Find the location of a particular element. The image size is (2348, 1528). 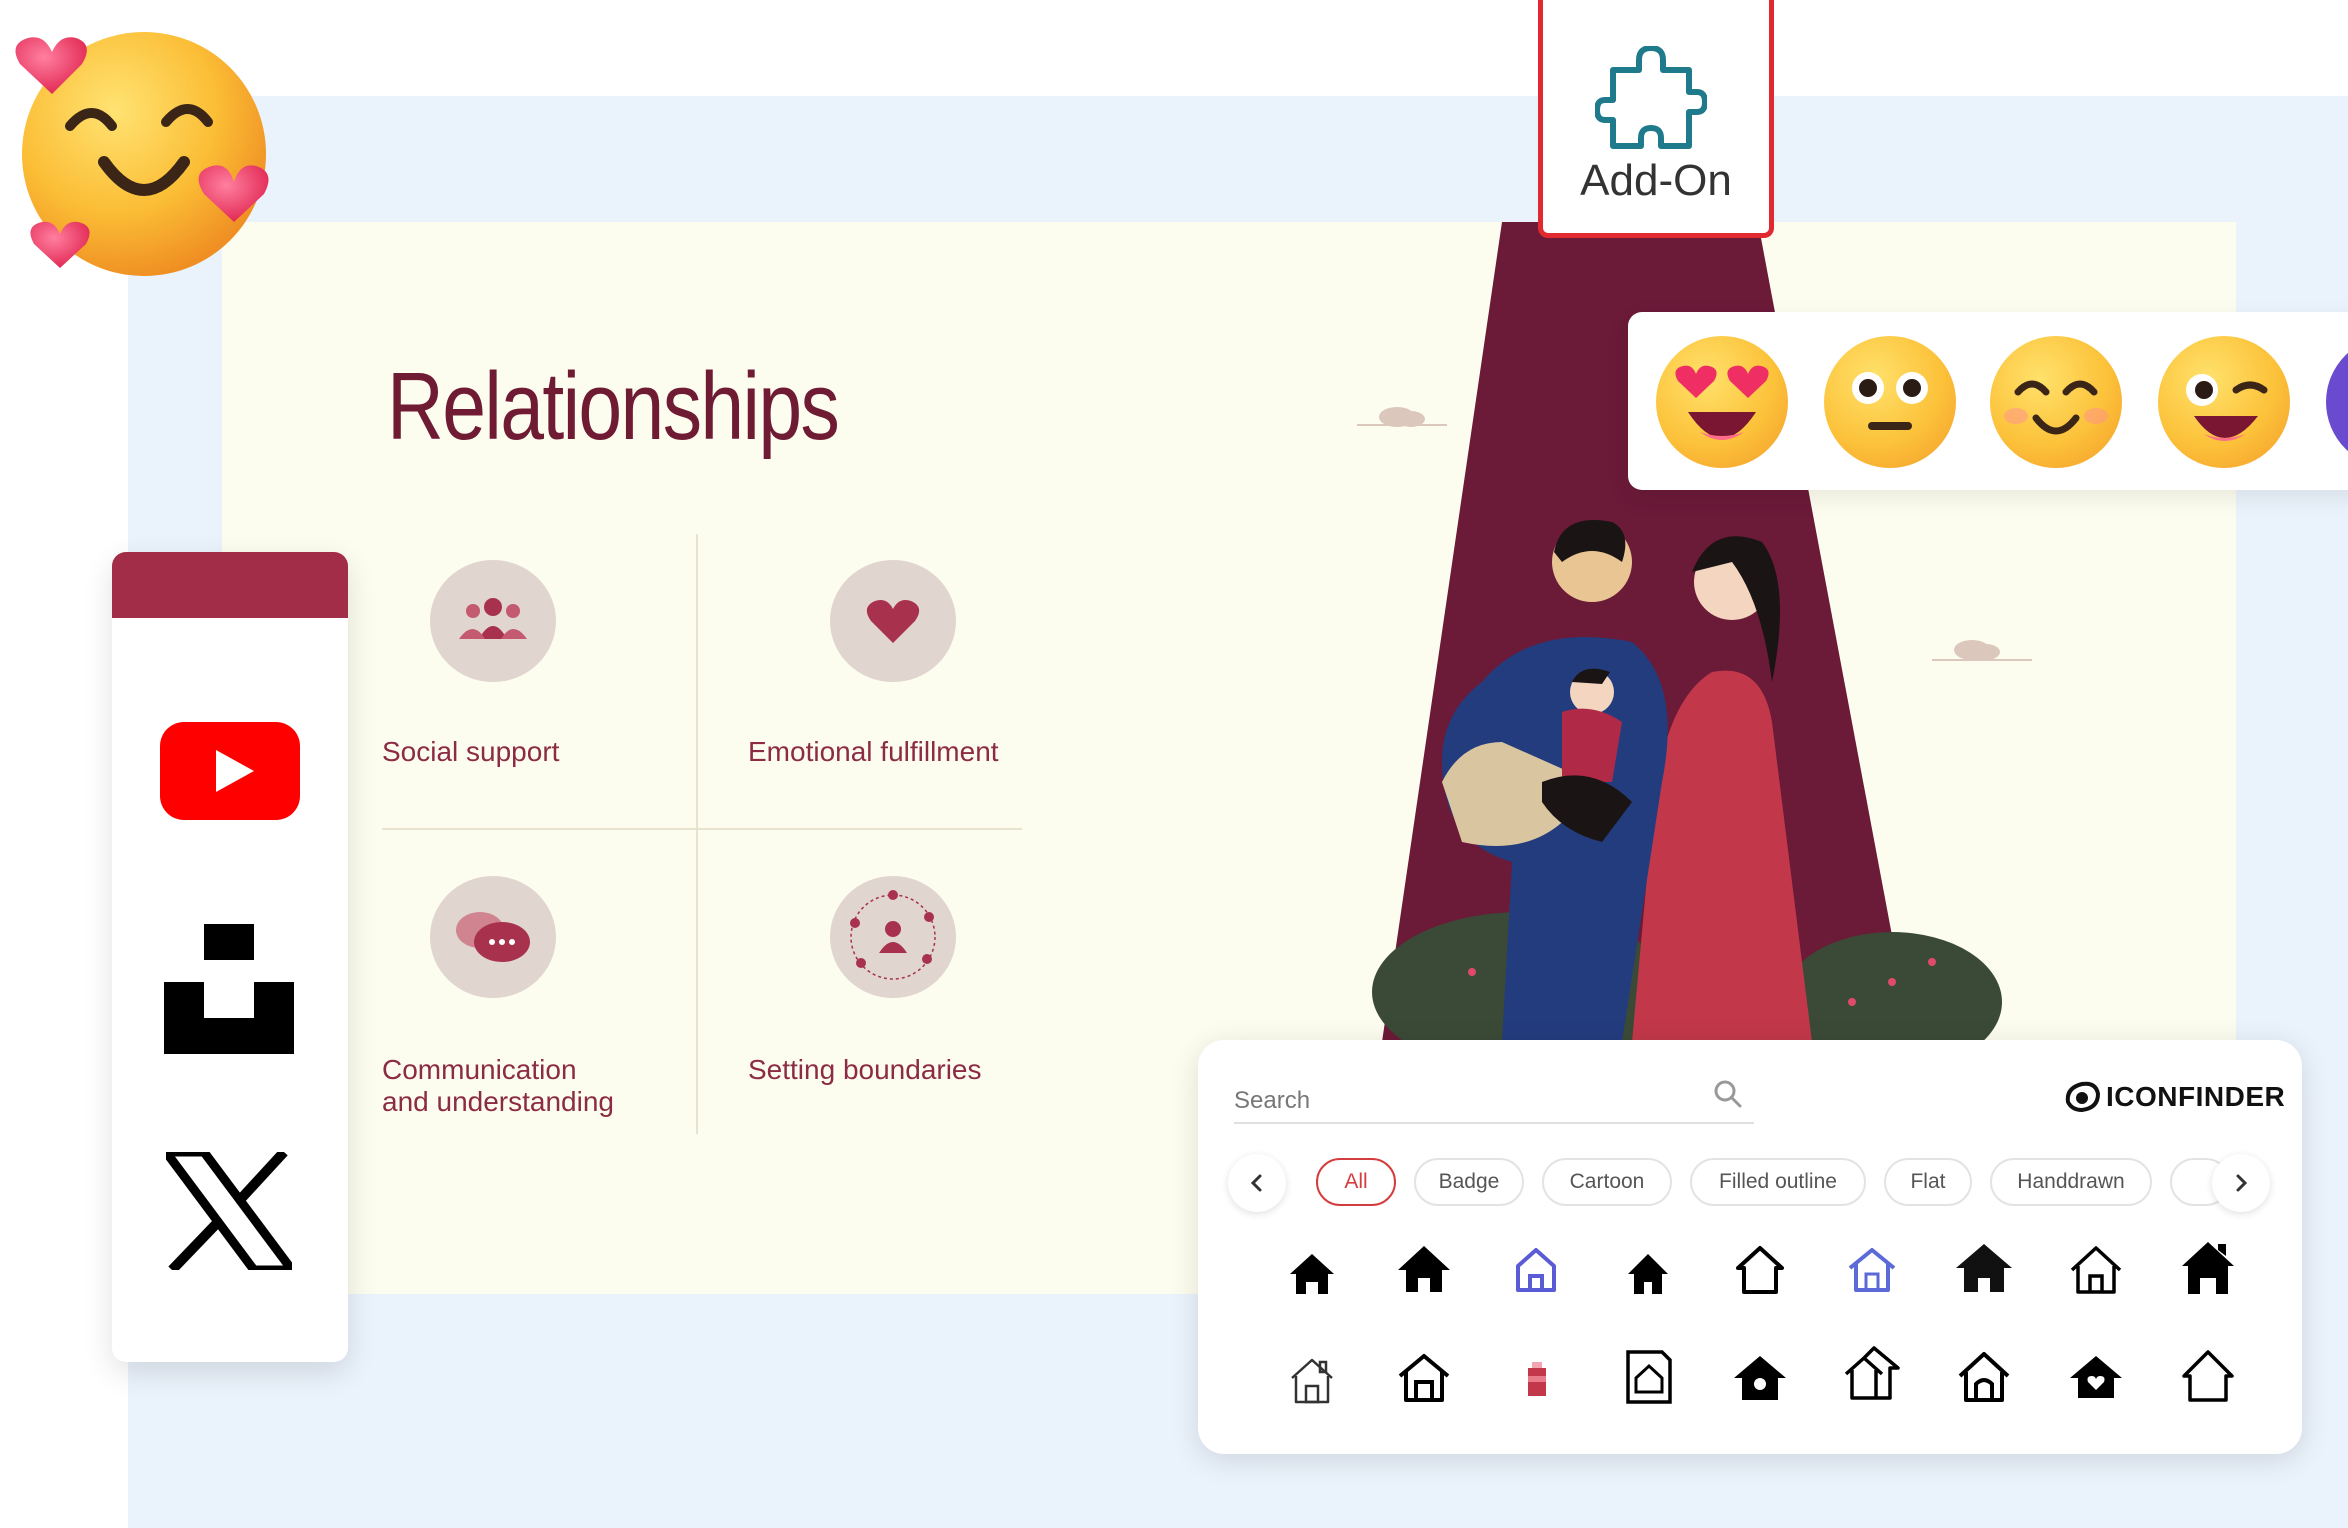

chevron-left-icon is located at coordinates (1256, 1183).